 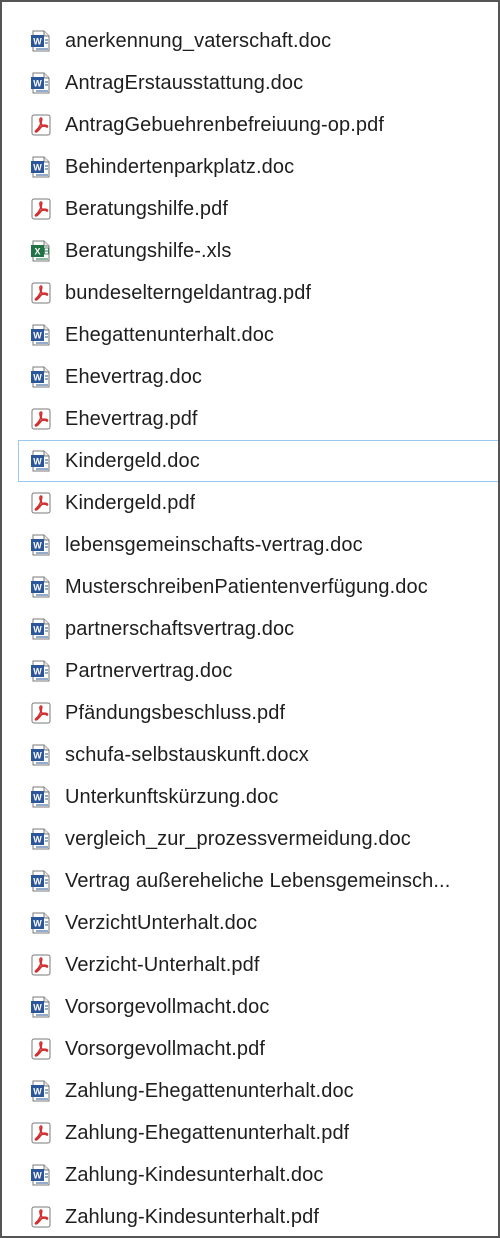 What do you see at coordinates (258, 419) in the screenshot?
I see `file-list-item: Ehevertrag.pdf` at bounding box center [258, 419].